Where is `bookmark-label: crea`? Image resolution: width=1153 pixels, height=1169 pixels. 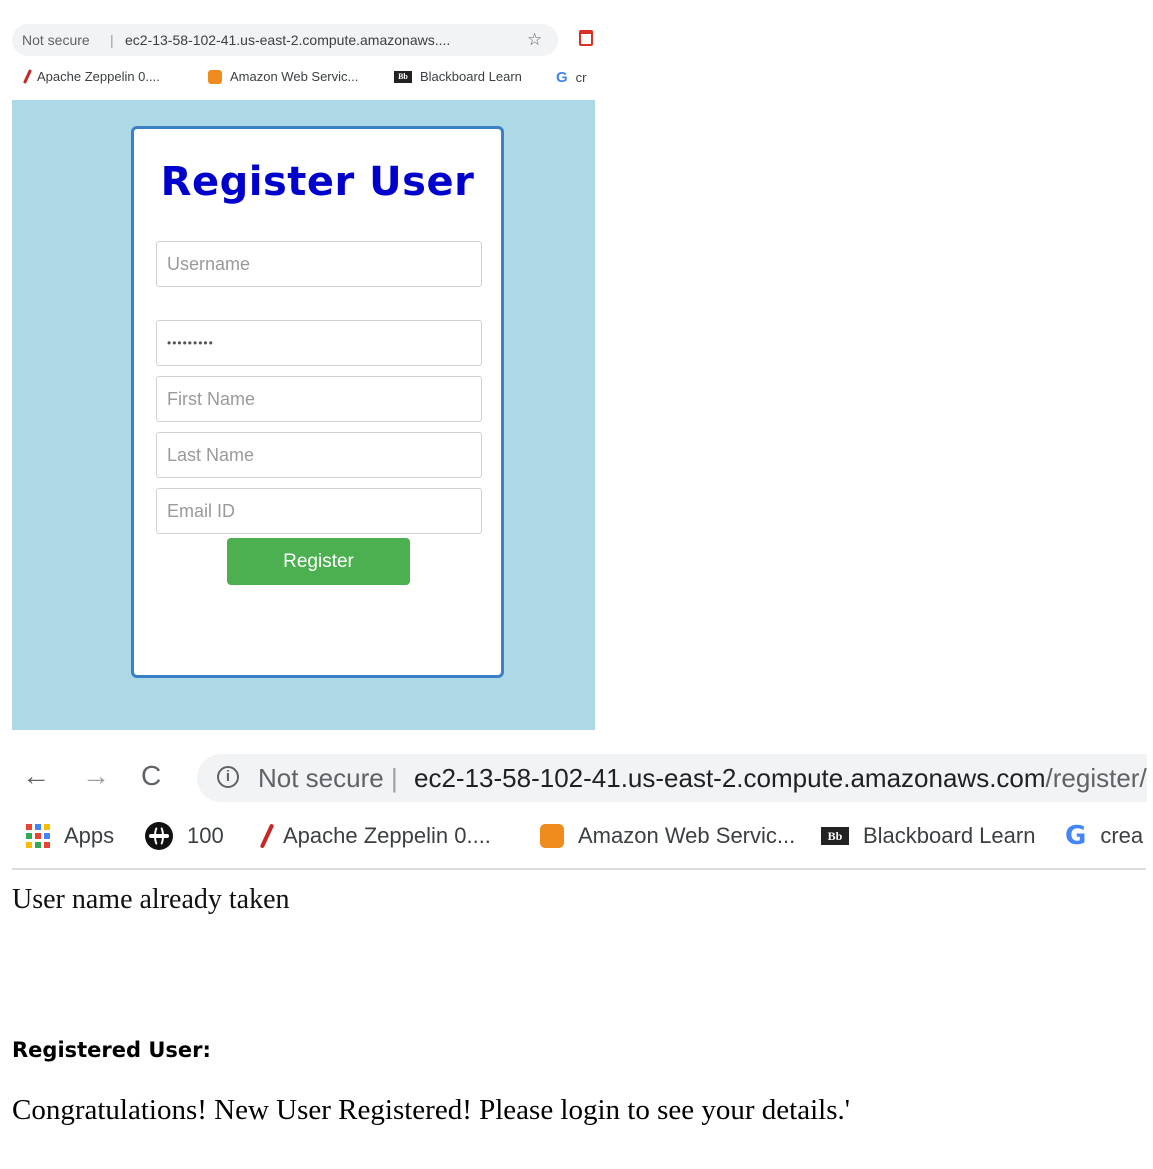 bookmark-label: crea is located at coordinates (1122, 835).